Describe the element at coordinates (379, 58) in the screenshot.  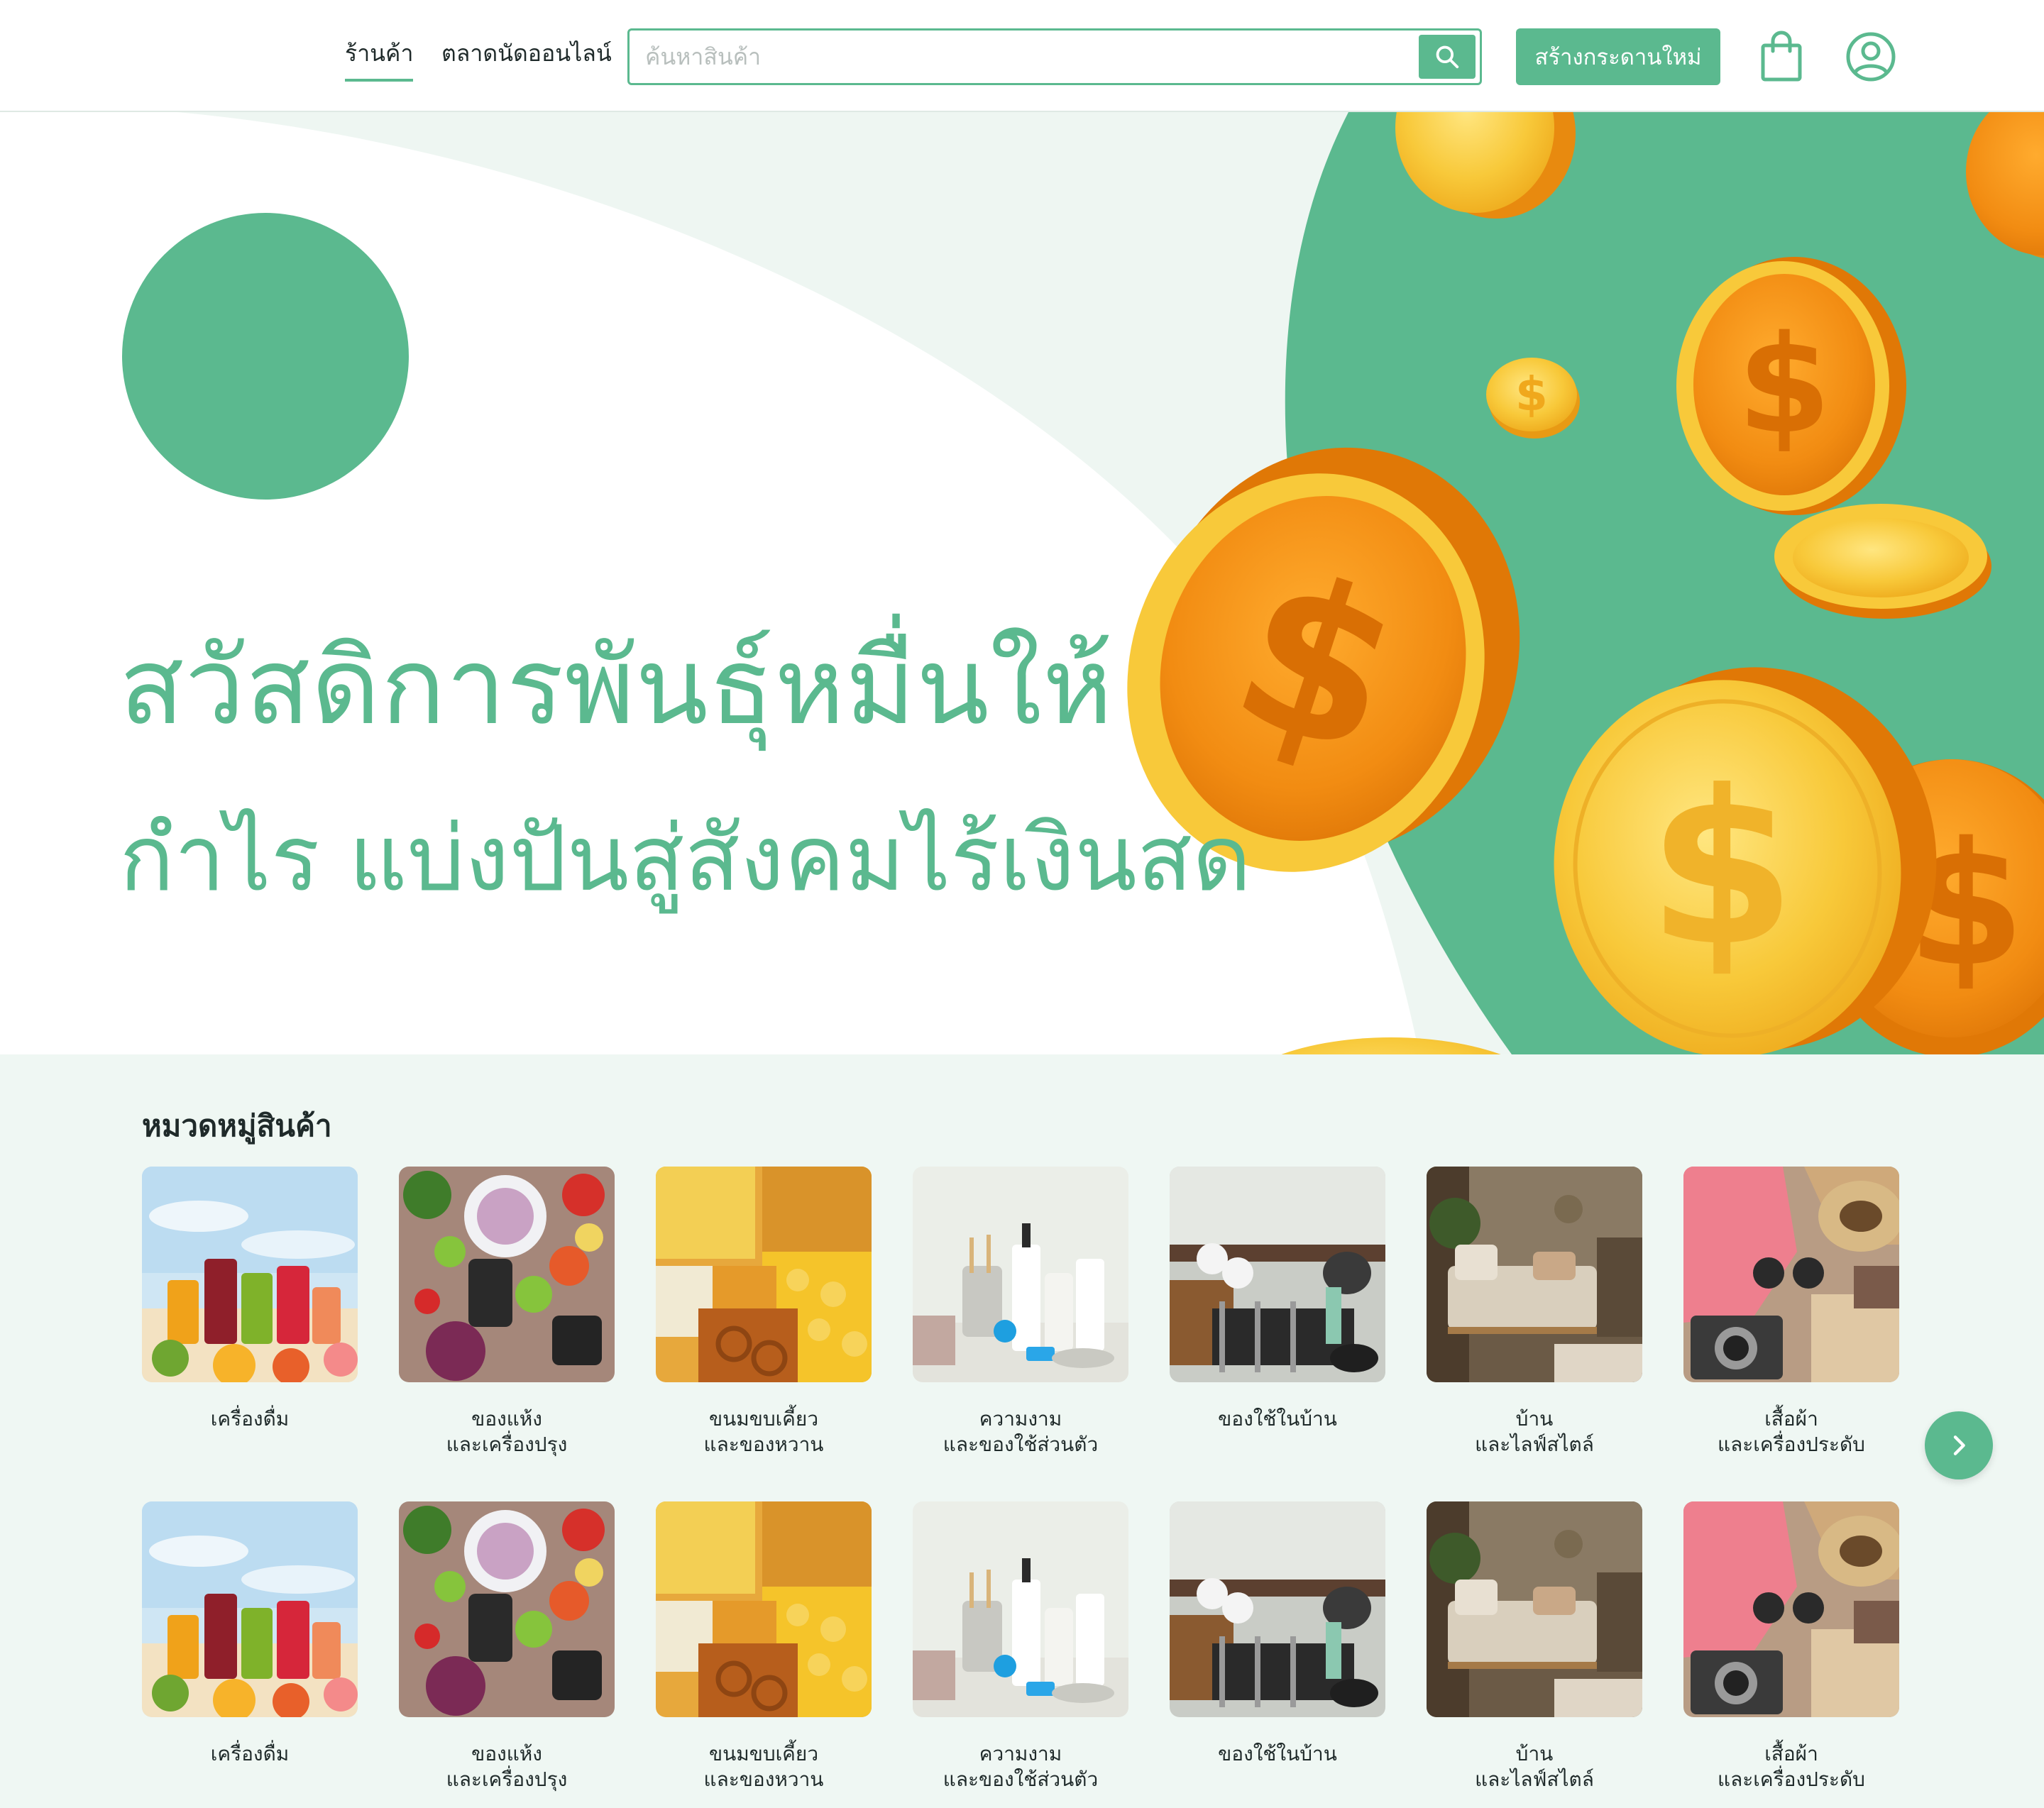
I see `nav-link-shop: ร้านค้า` at that location.